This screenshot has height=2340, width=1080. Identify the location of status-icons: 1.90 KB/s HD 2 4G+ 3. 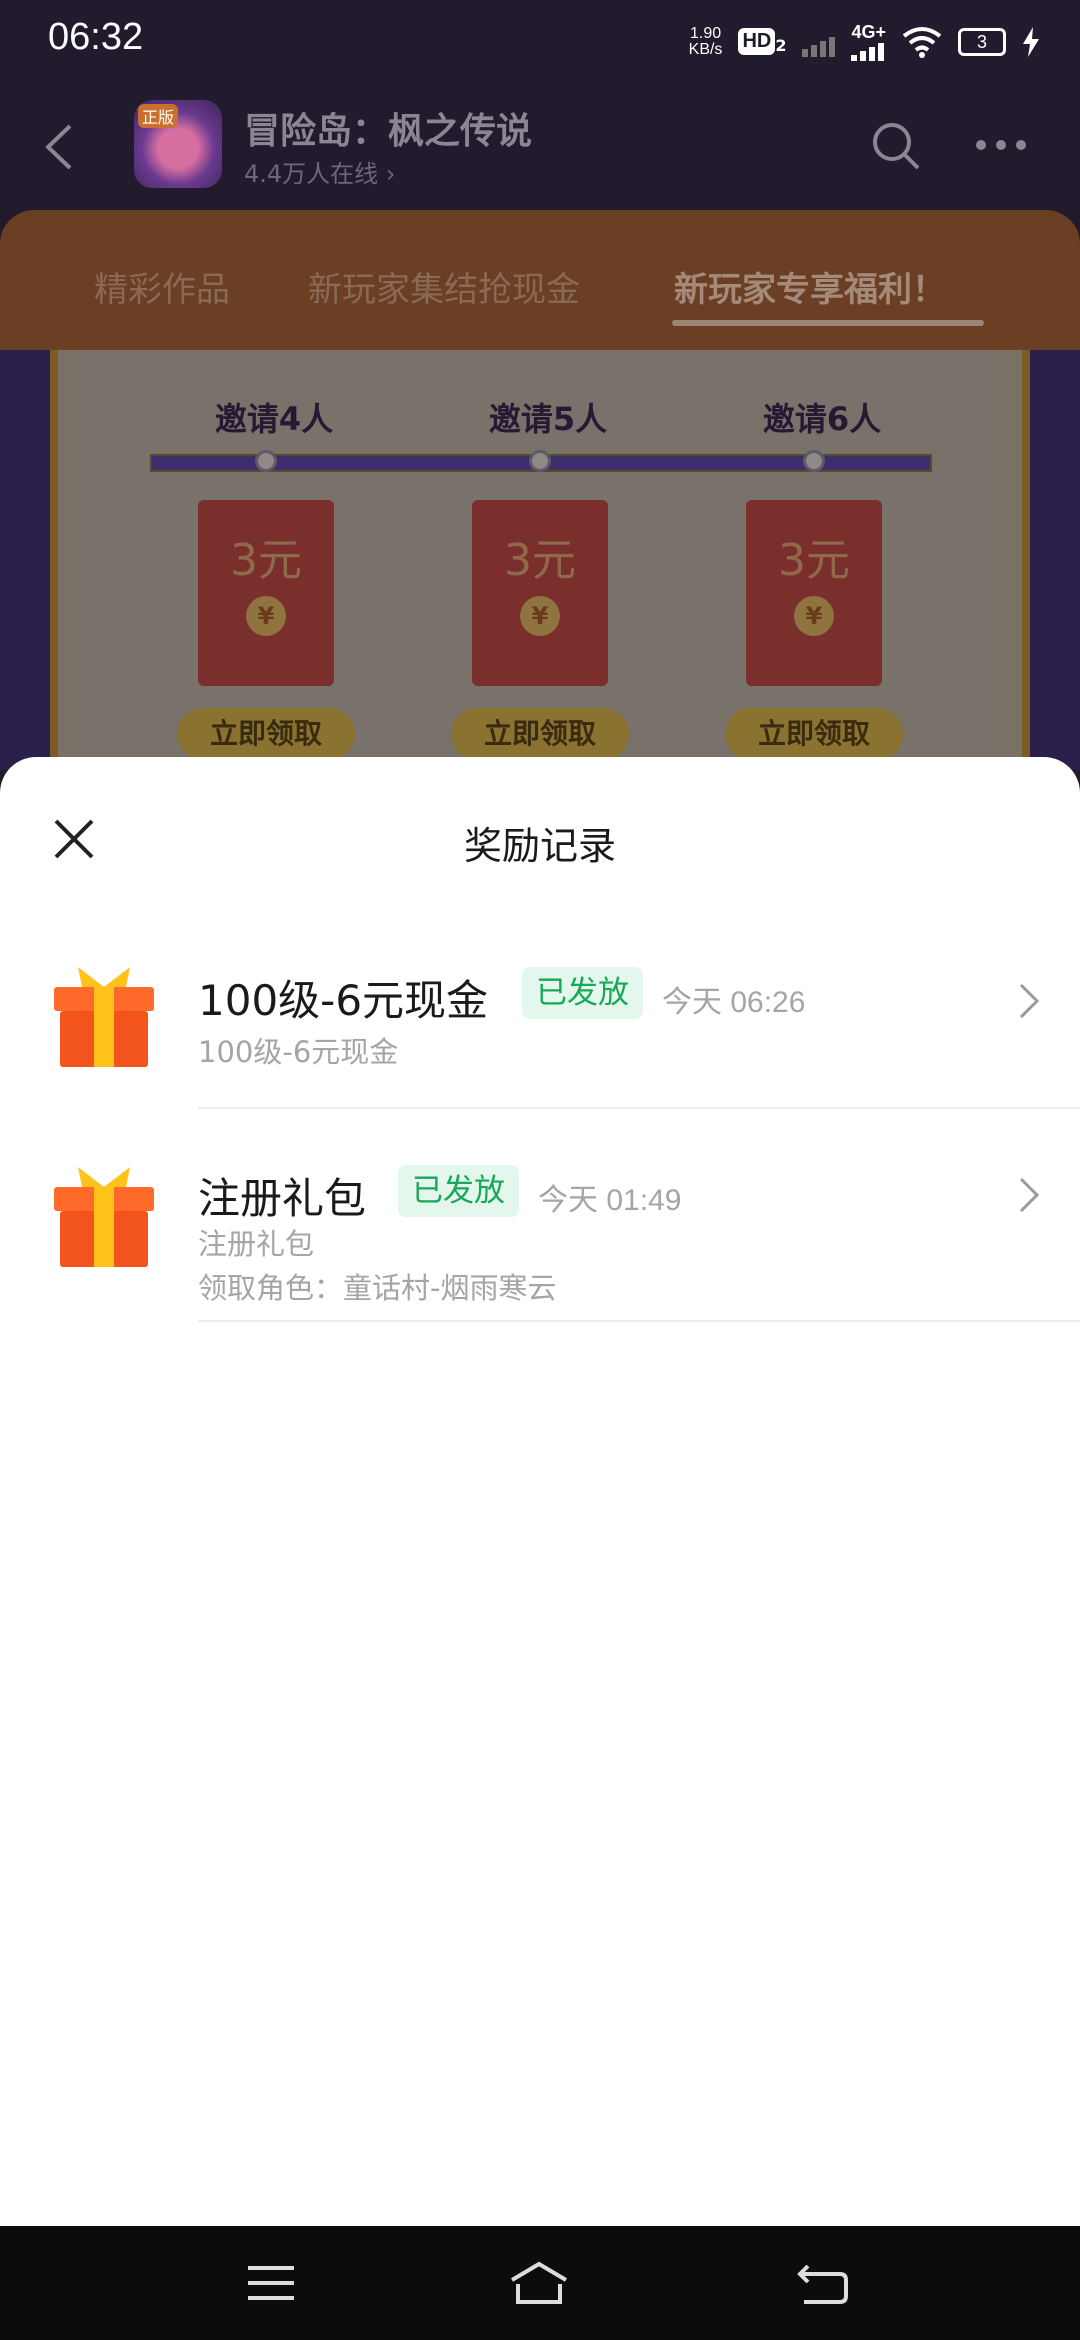
(864, 41).